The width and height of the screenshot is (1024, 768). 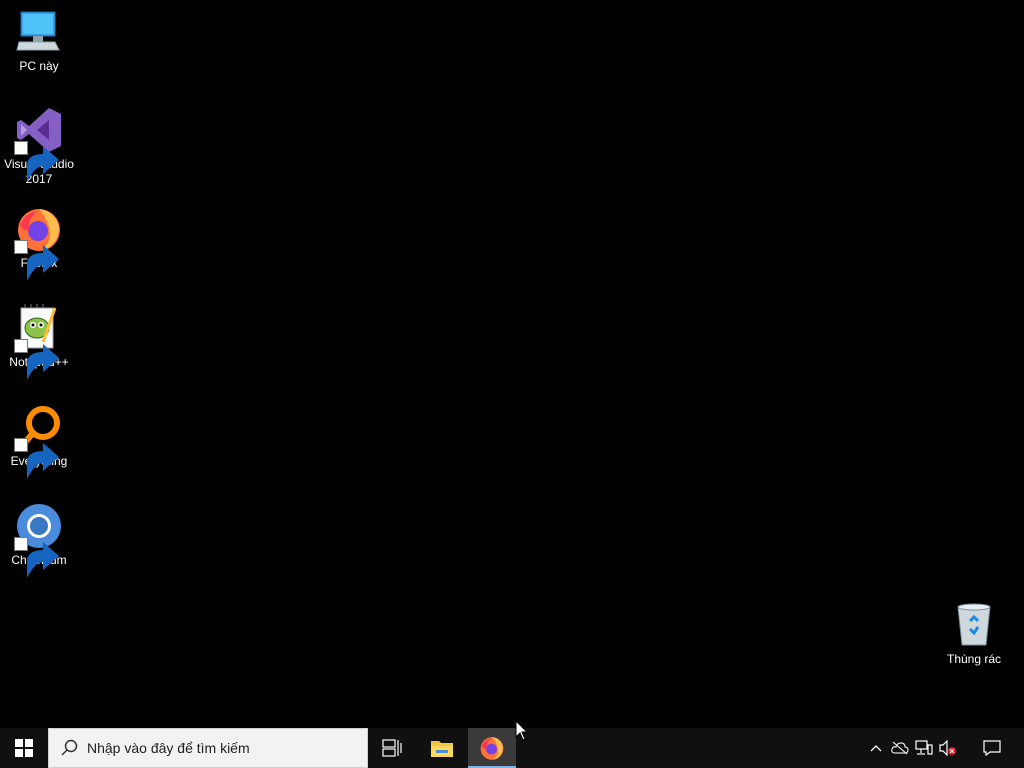 I want to click on volume-muted-icon, so click(x=947, y=748).